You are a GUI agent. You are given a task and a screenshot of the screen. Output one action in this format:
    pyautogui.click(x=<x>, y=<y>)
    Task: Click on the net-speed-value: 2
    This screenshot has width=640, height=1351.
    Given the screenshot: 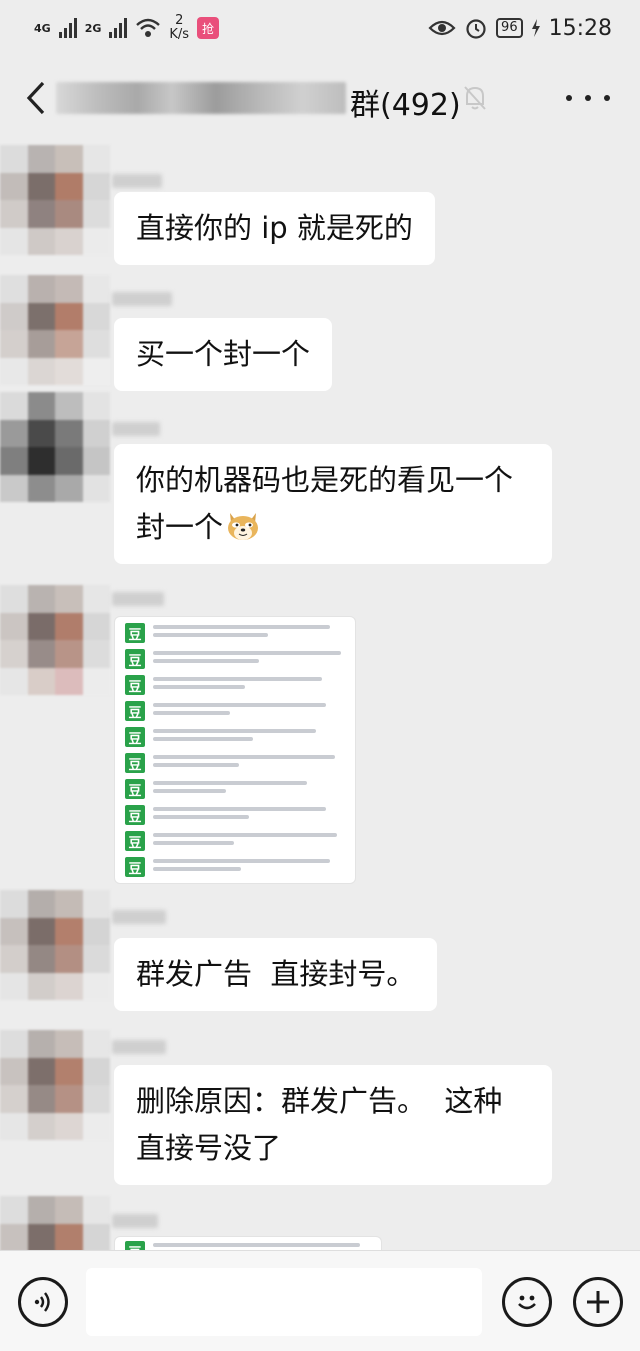 What is the action you would take?
    pyautogui.click(x=179, y=20)
    